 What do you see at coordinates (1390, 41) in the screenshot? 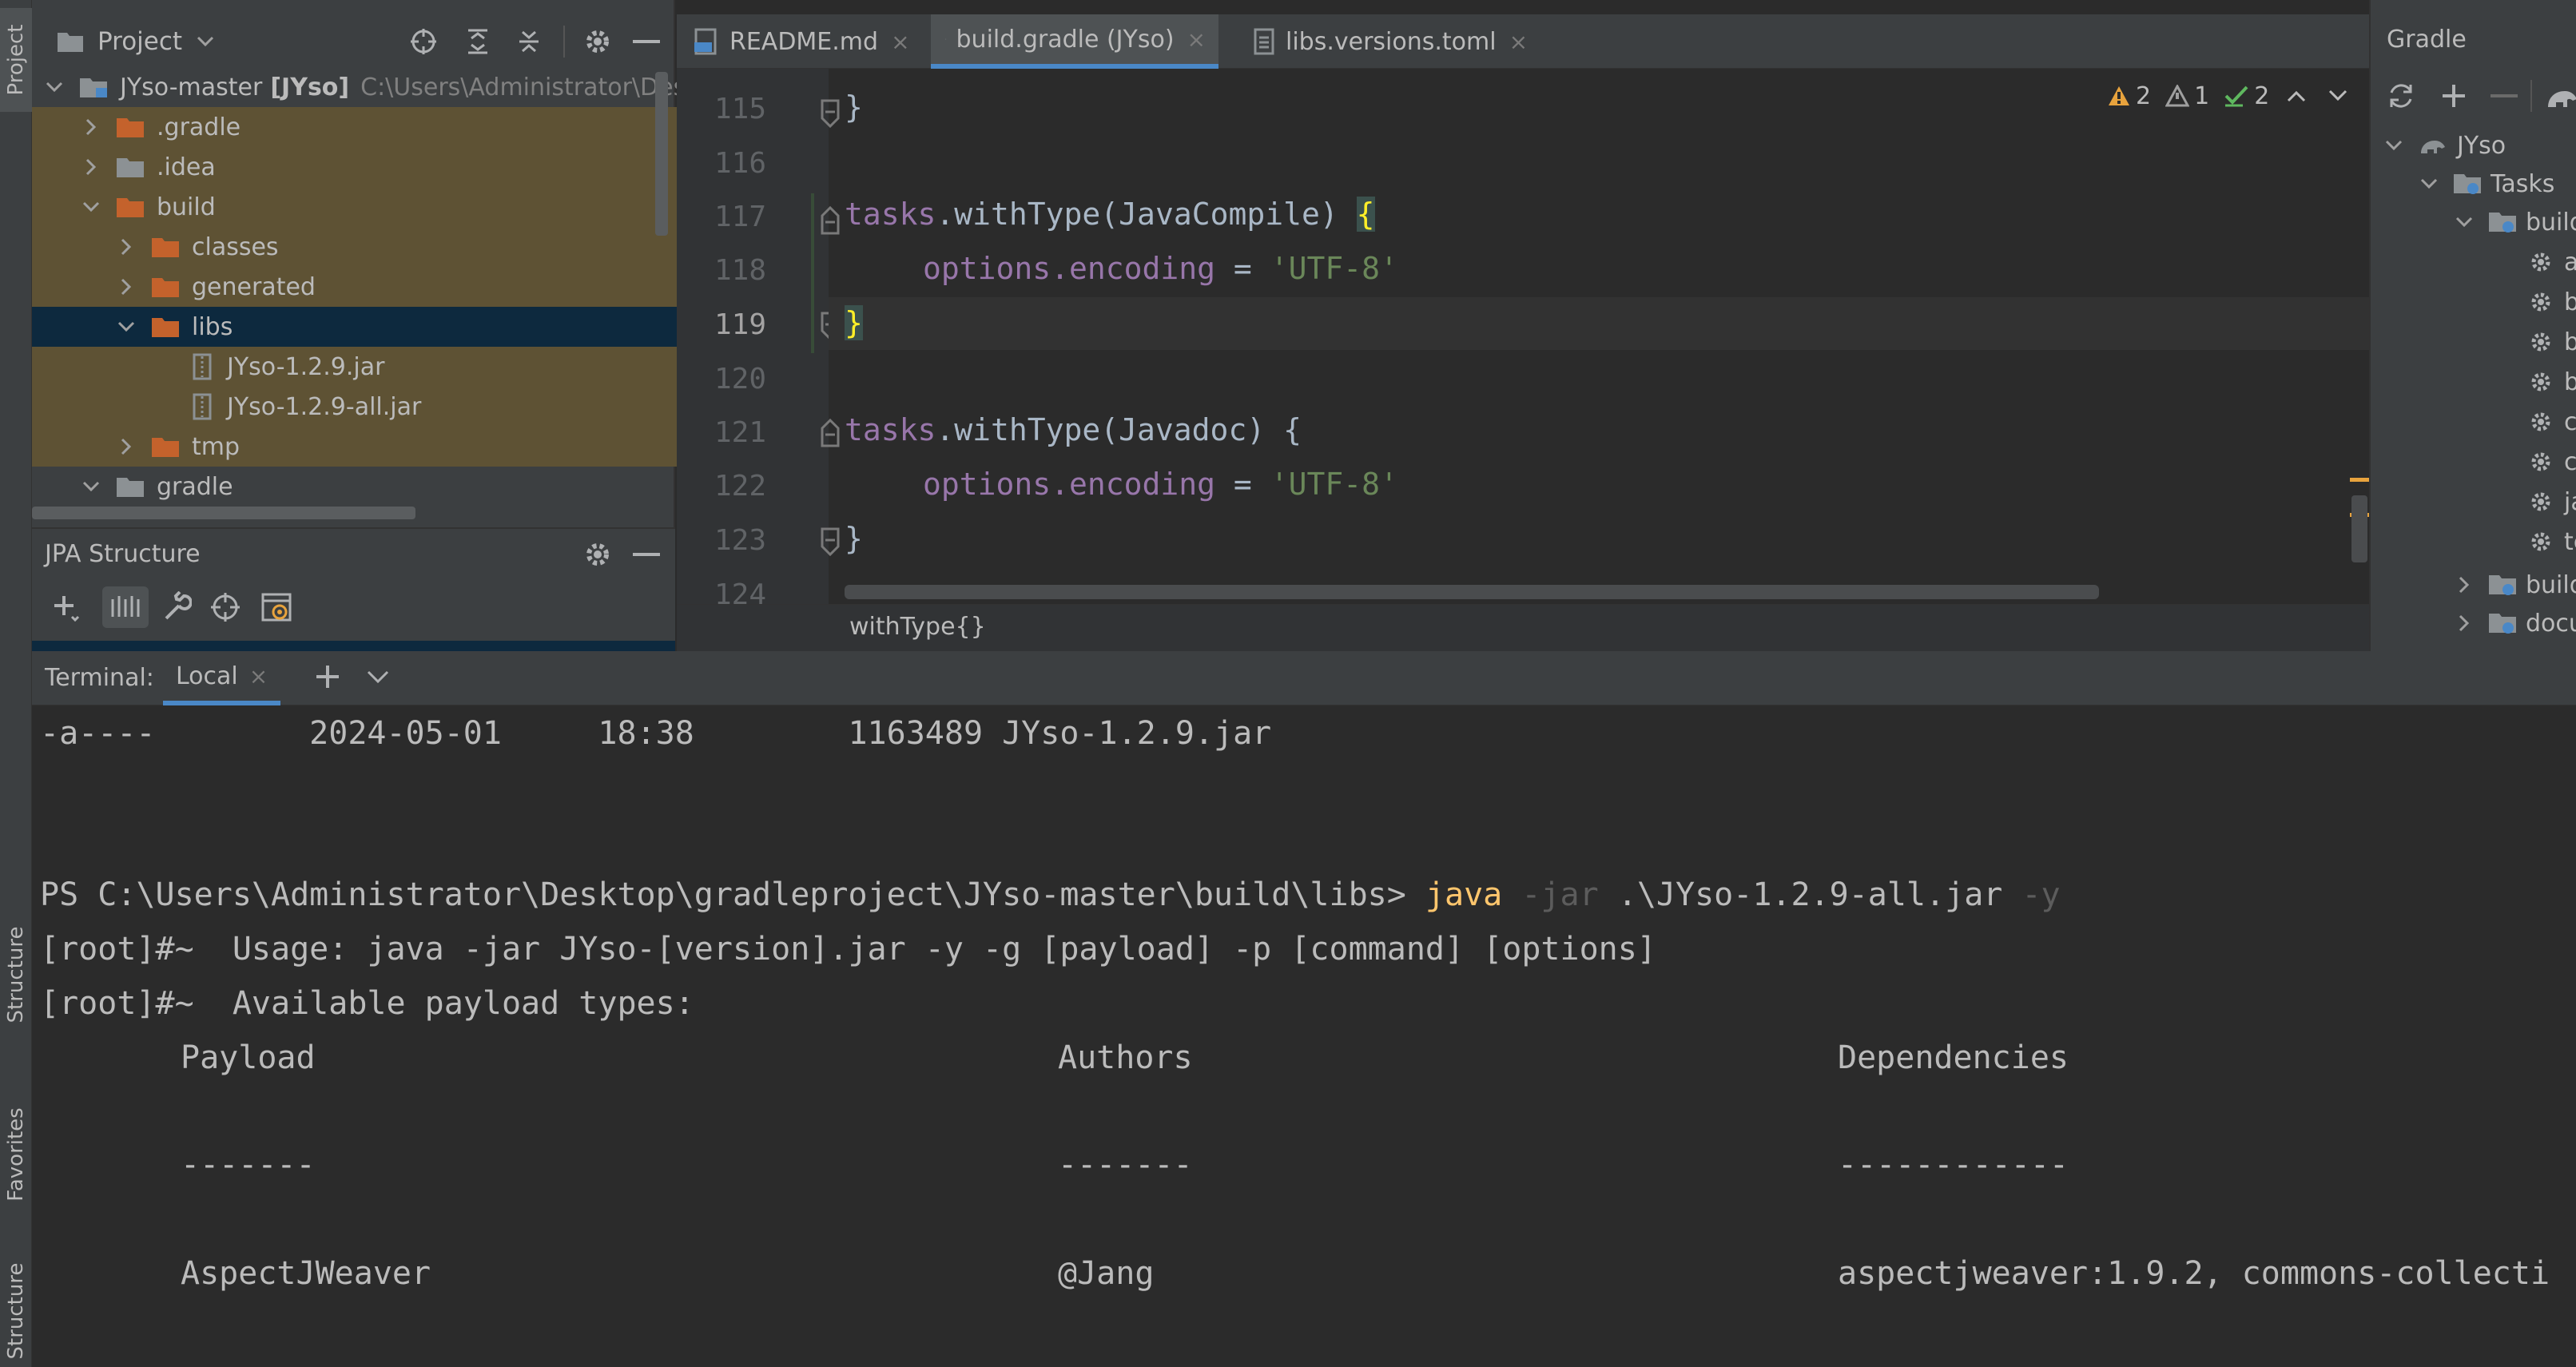
I see `tab-libs-versions: libs.versions.toml ×` at bounding box center [1390, 41].